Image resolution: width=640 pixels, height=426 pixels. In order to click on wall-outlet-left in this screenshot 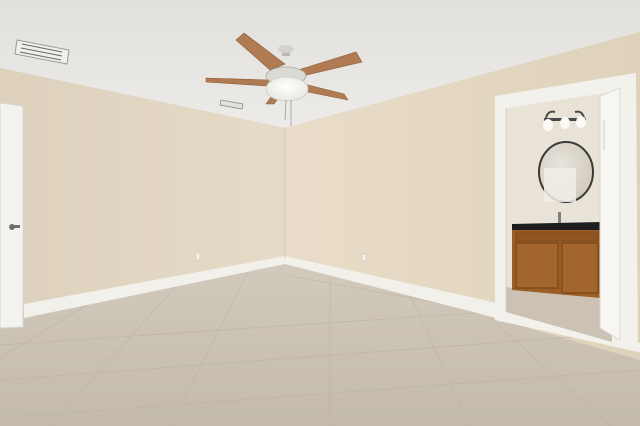, I will do `click(198, 256)`.